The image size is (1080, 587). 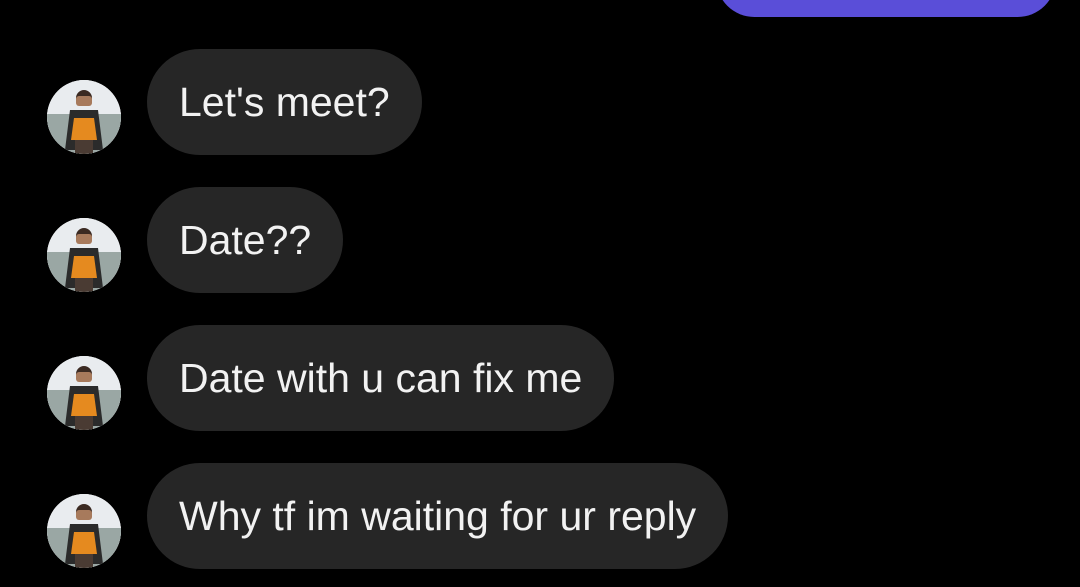 What do you see at coordinates (284, 102) in the screenshot?
I see `received-message-bubble: Let's meet?` at bounding box center [284, 102].